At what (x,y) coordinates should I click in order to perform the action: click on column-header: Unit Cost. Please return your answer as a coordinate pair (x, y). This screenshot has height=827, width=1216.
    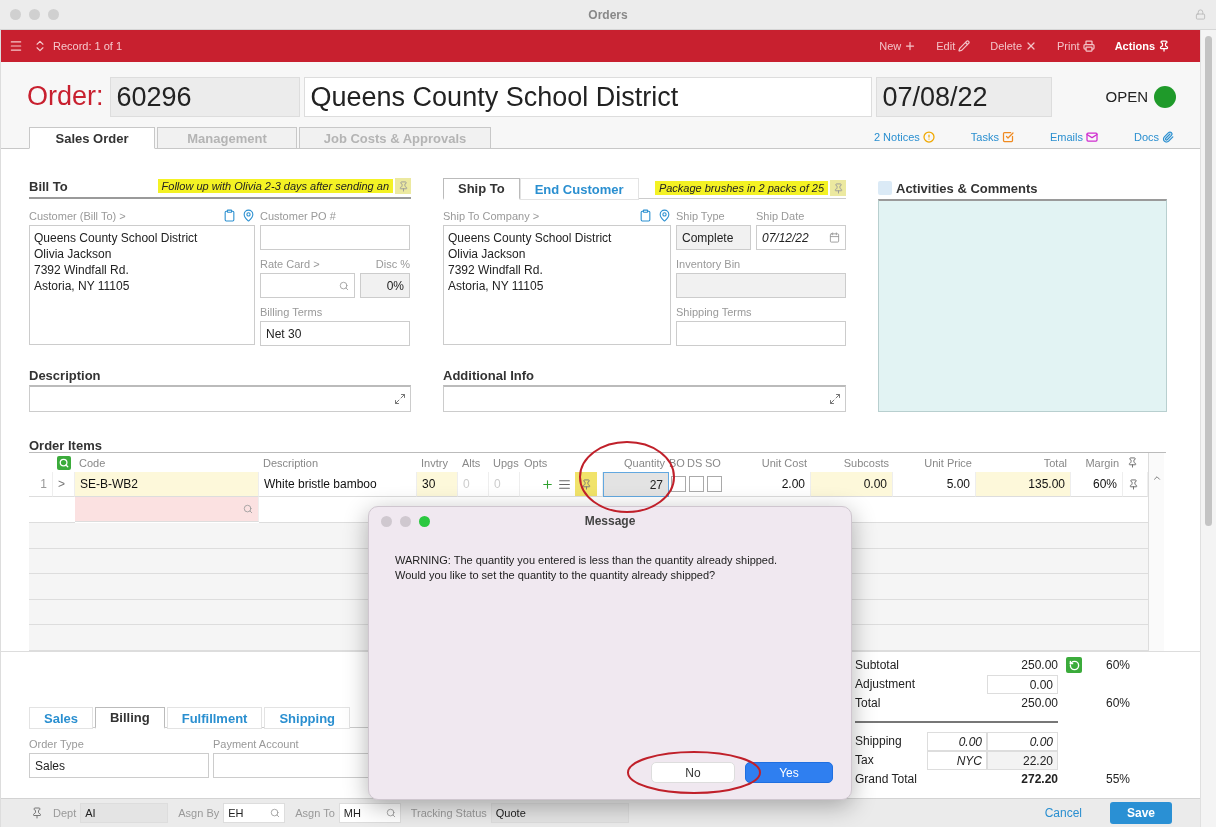
    Looking at the image, I should click on (784, 463).